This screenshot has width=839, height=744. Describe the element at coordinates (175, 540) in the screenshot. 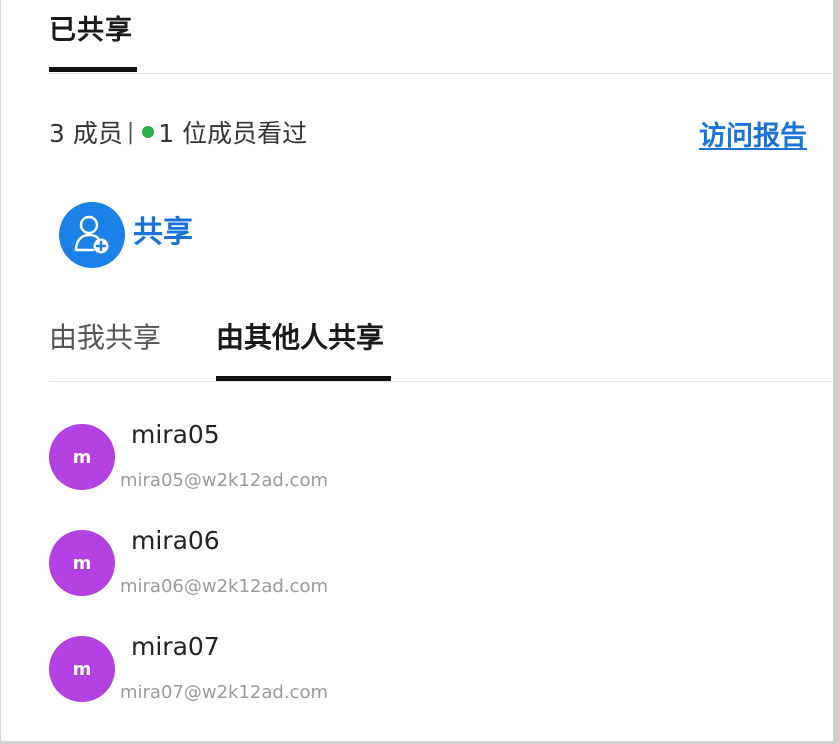

I see `member-name: mira06` at that location.